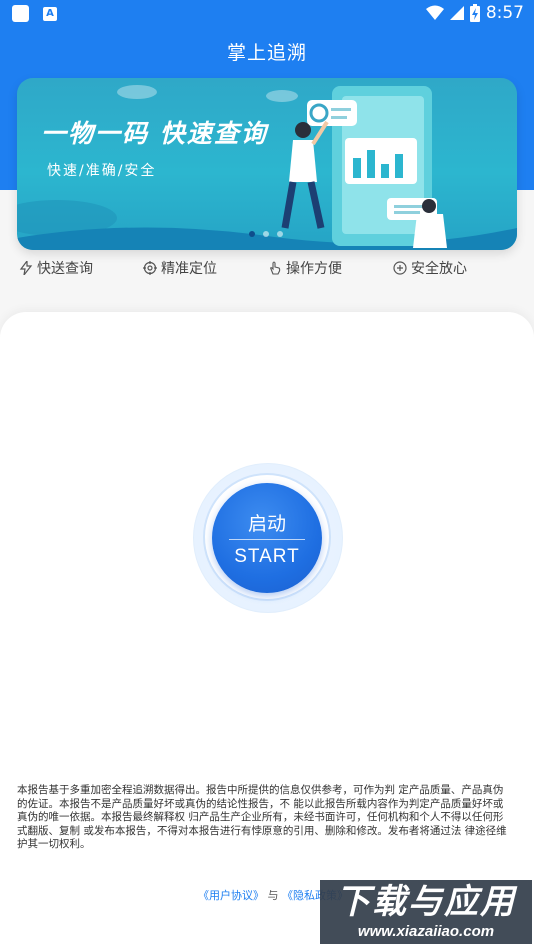  Describe the element at coordinates (426, 931) in the screenshot. I see `watermark-url: www.xiazaiiao.com` at that location.